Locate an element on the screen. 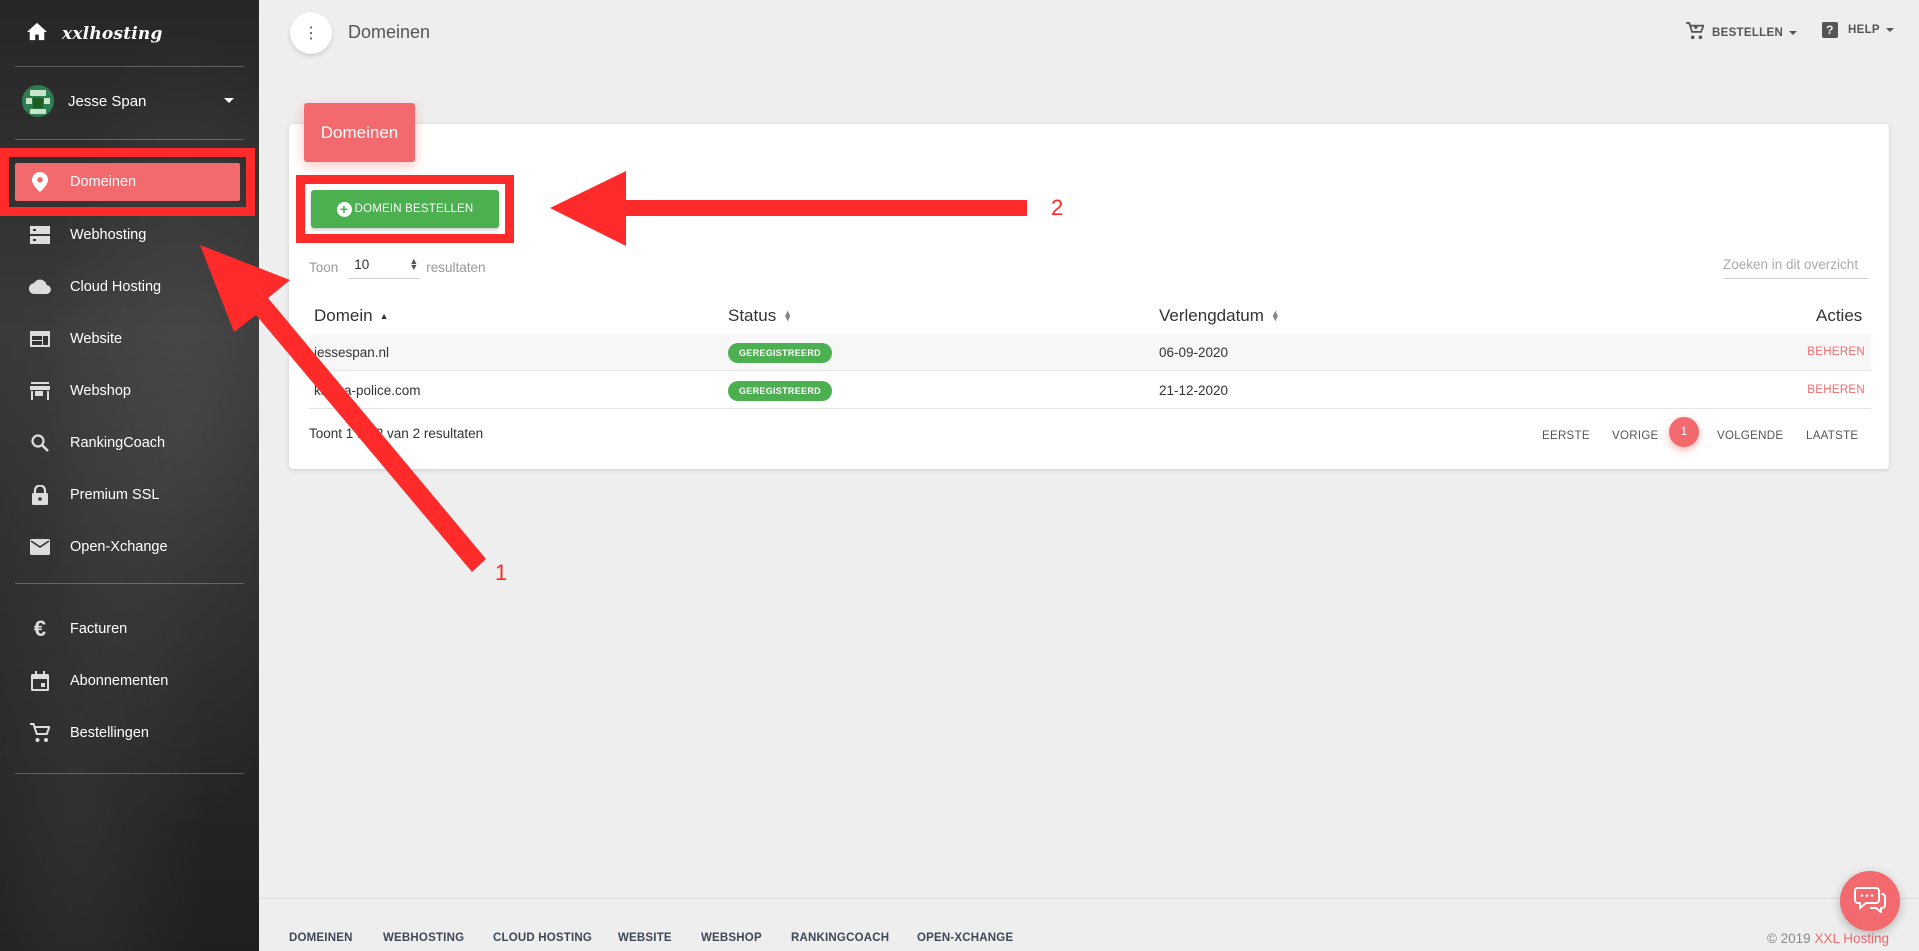 This screenshot has width=1919, height=951. sidebar-item-label: Abonnementen is located at coordinates (119, 681).